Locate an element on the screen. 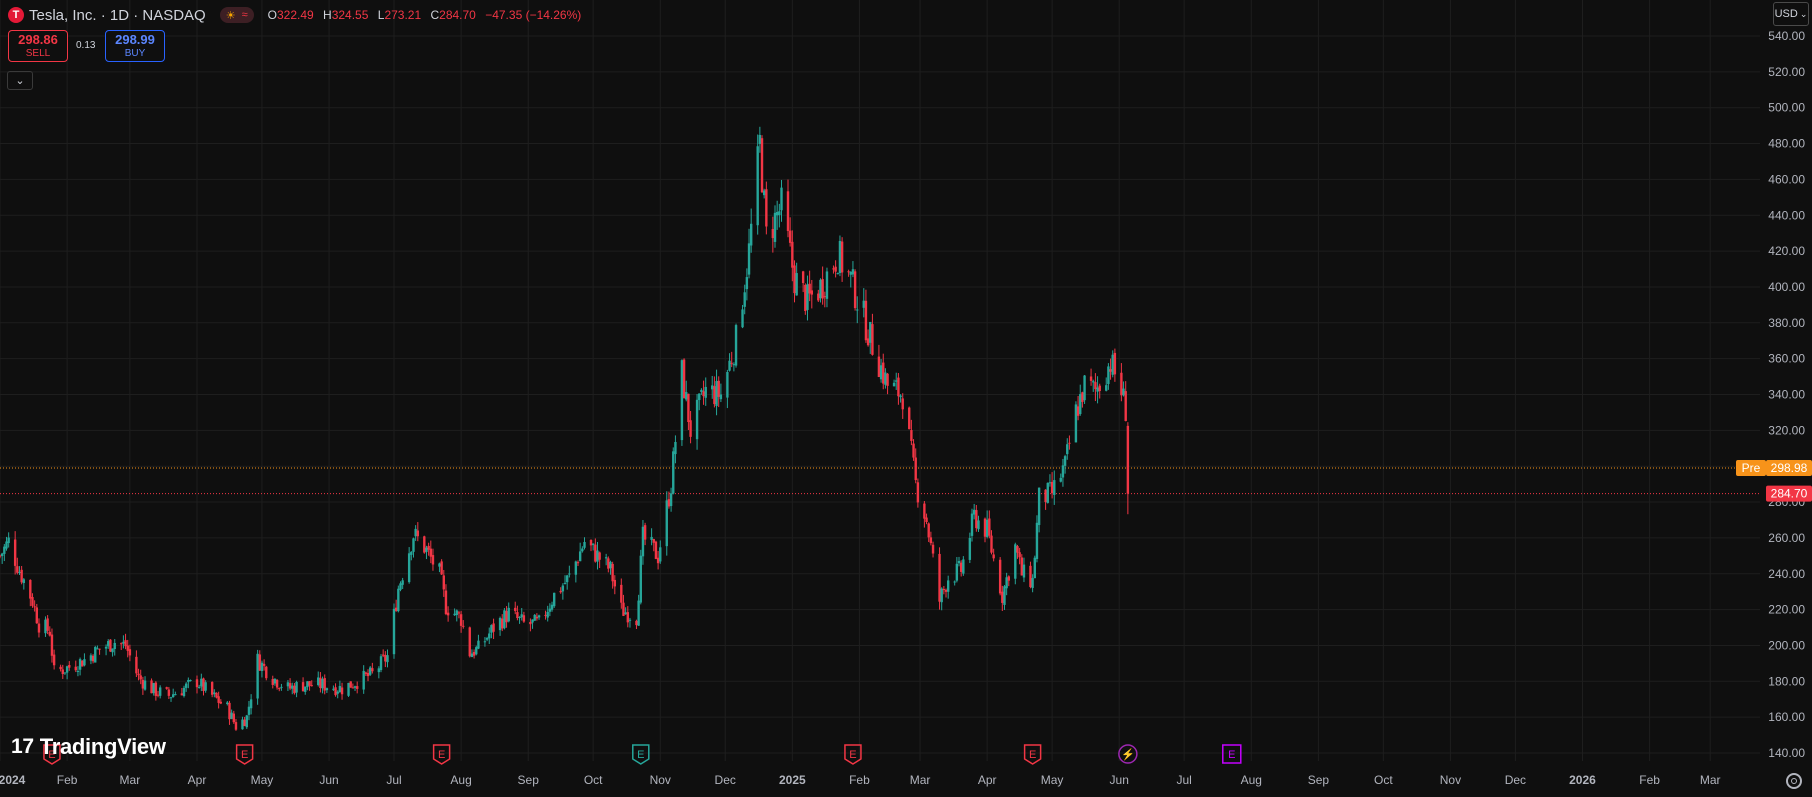  high-value: 324.55 is located at coordinates (350, 15).